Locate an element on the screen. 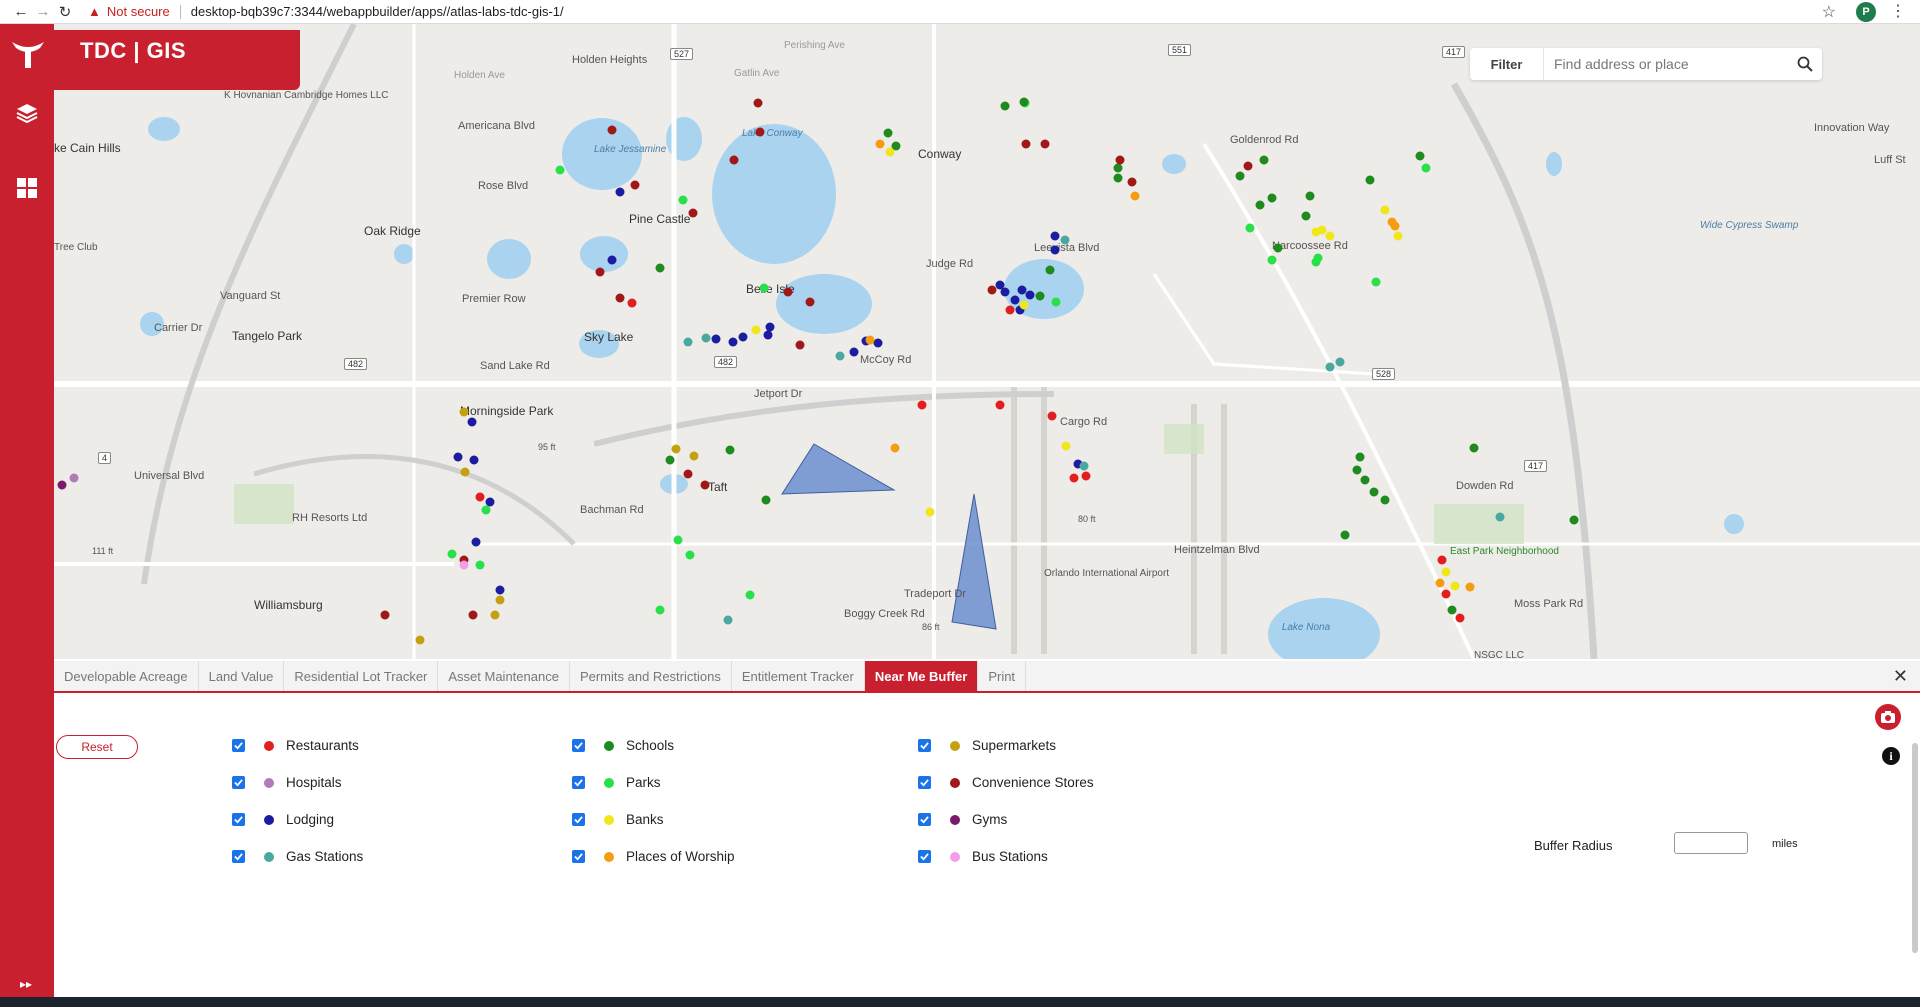 This screenshot has width=1920, height=1007. tab-permits-and-restrictions: Permits and Restrictions is located at coordinates (651, 676).